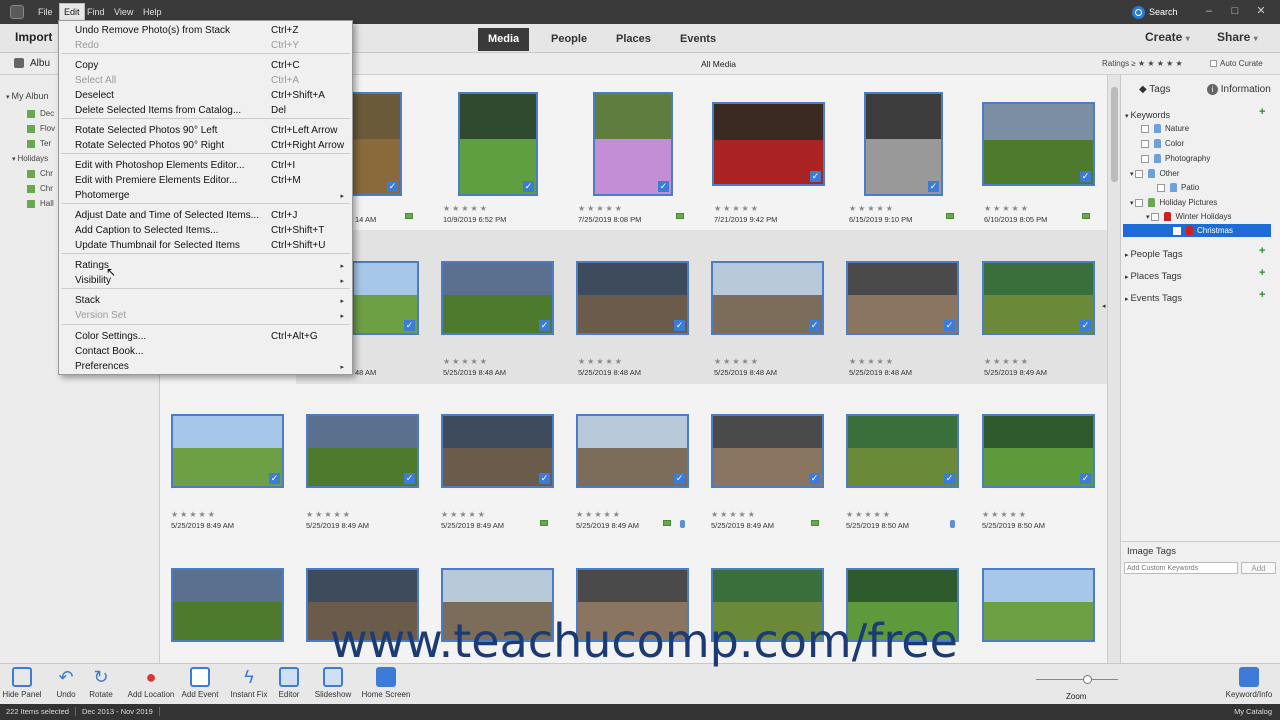  I want to click on keyword-item: ▾ Holiday Pictures, so click(1173, 203).